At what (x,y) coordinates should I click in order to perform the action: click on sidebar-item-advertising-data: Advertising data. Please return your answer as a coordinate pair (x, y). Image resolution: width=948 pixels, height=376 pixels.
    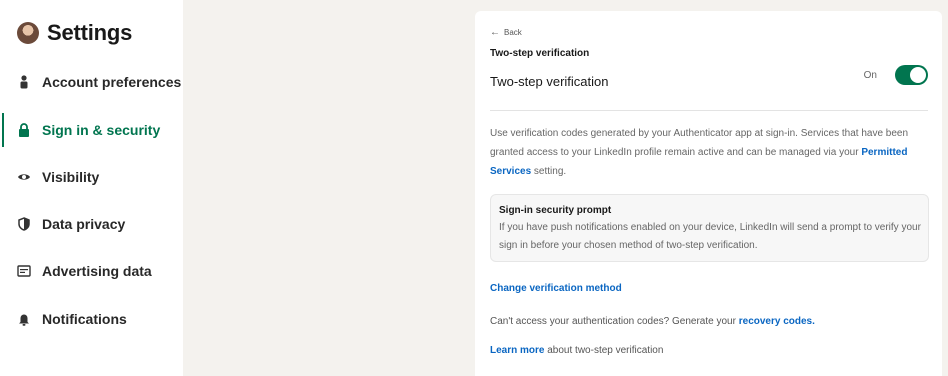
    Looking at the image, I should click on (91, 271).